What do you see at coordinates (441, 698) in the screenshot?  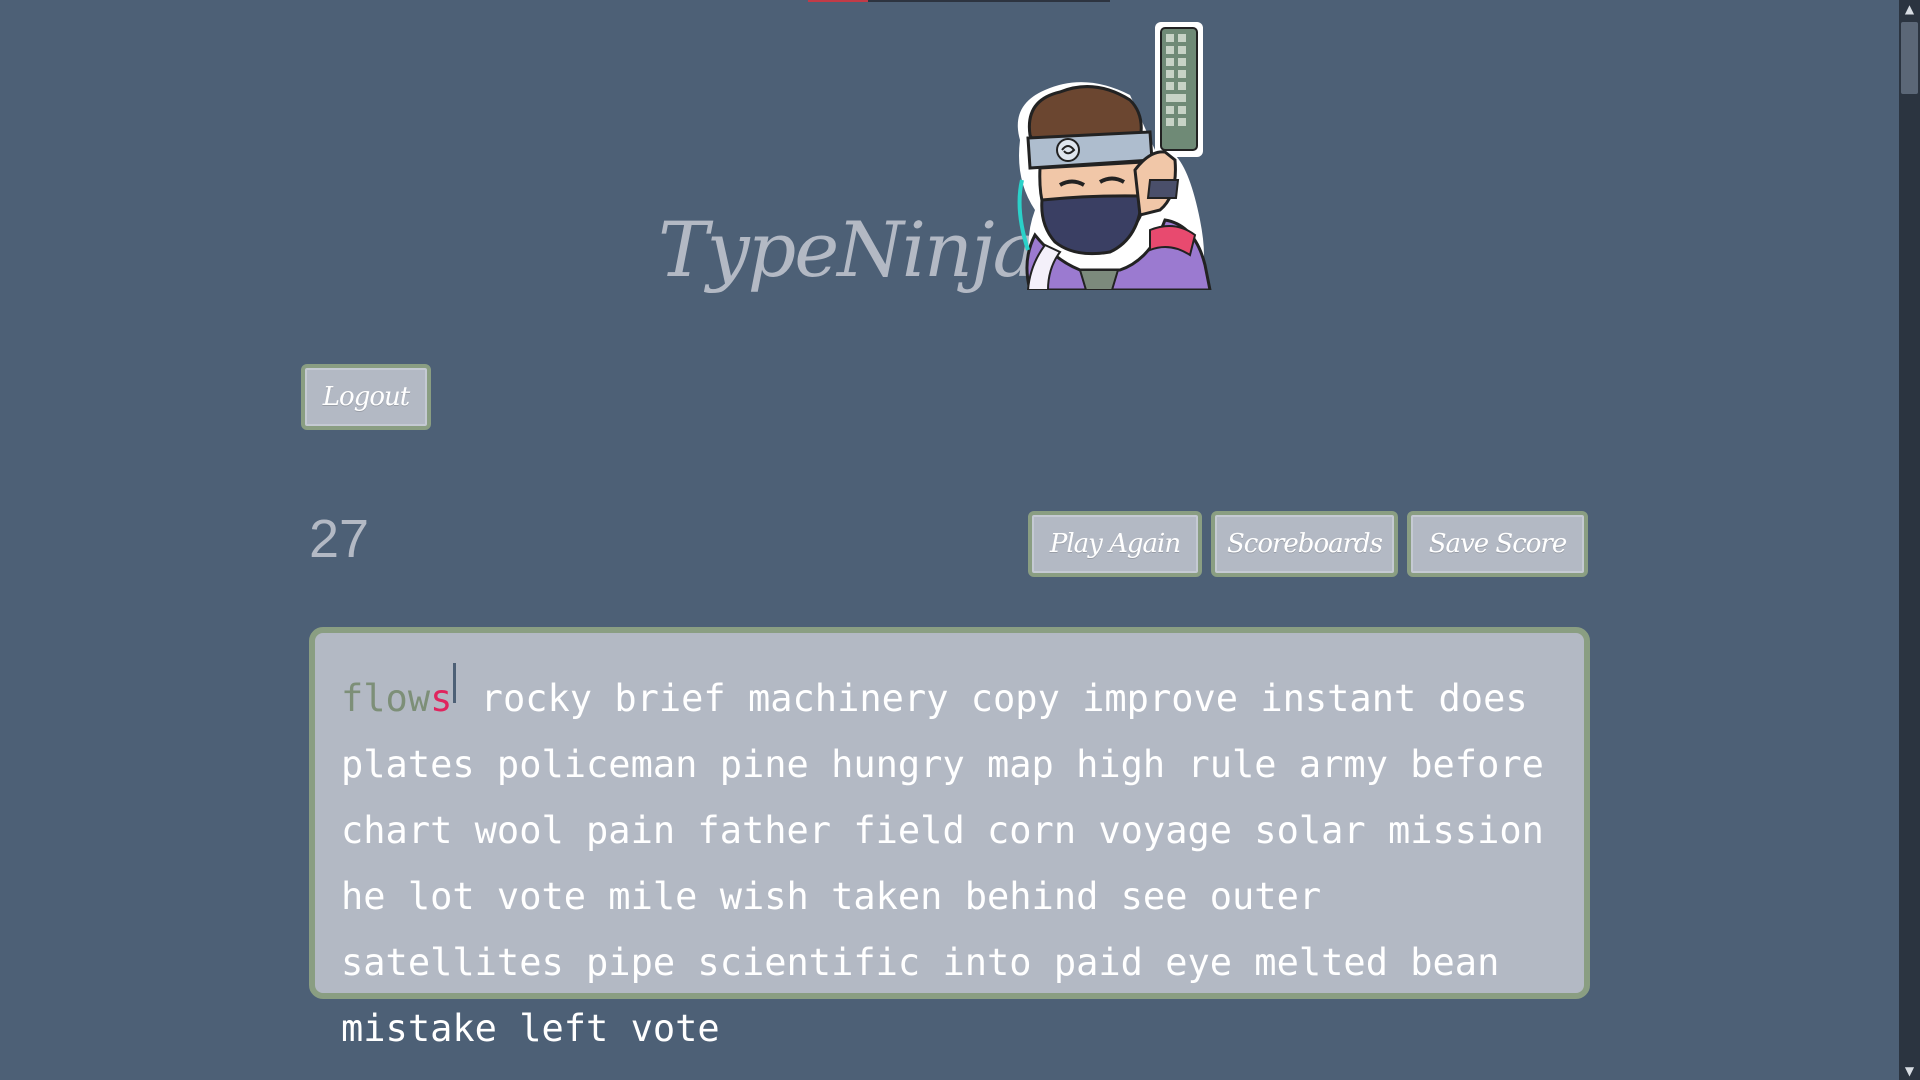 I see `typed-wrong-letters: s` at bounding box center [441, 698].